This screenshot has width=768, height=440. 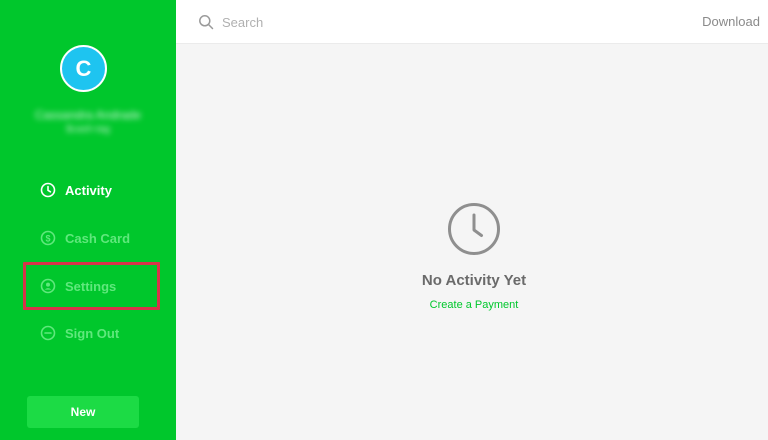 What do you see at coordinates (92, 333) in the screenshot?
I see `sidebar-item-label: Sign Out` at bounding box center [92, 333].